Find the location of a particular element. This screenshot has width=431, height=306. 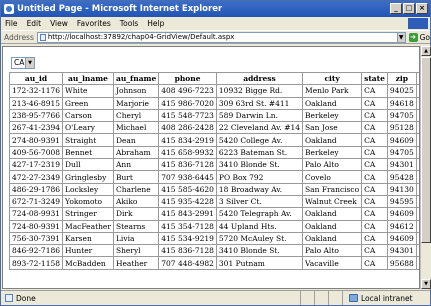

cell-au-fname: Burt is located at coordinates (136, 177).